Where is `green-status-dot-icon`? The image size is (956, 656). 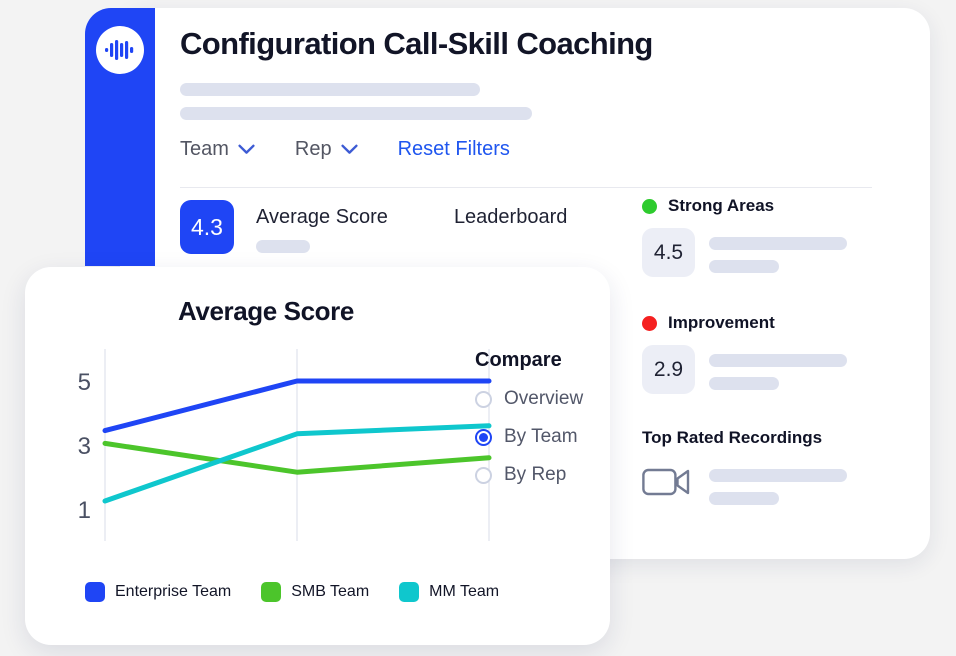
green-status-dot-icon is located at coordinates (649, 206).